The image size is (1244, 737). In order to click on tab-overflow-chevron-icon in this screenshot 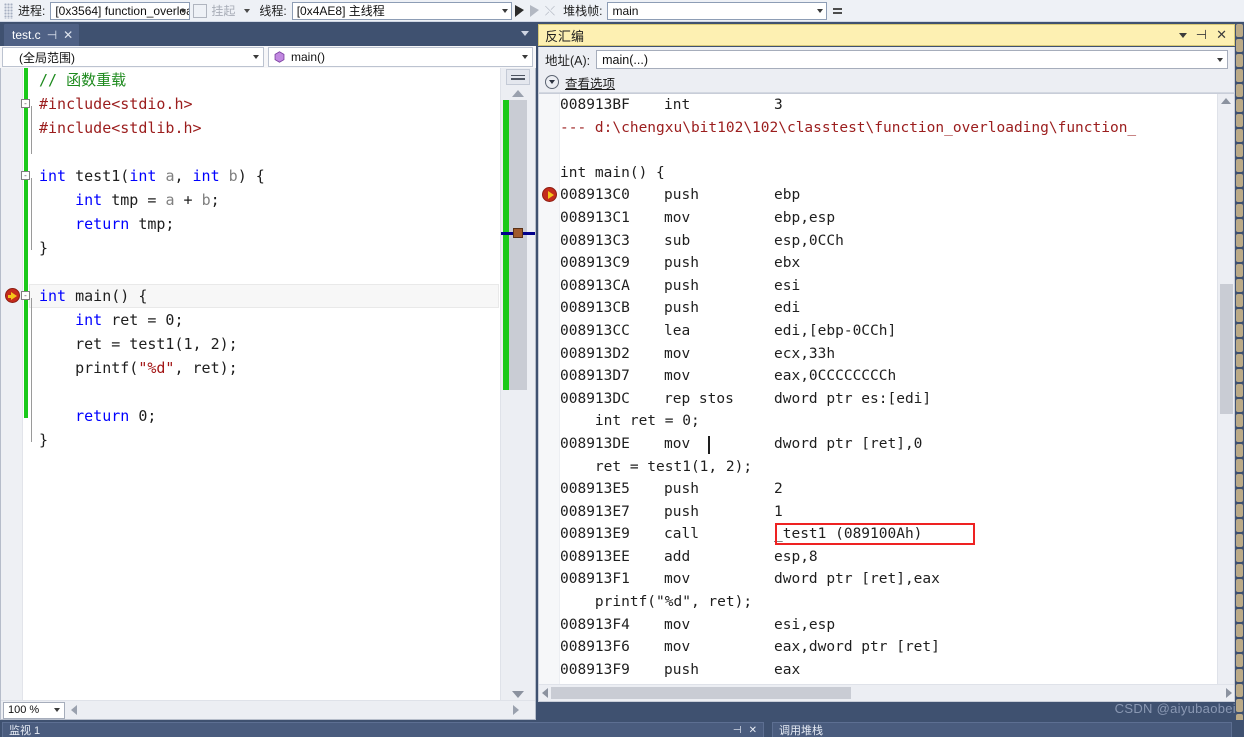, I will do `click(525, 33)`.